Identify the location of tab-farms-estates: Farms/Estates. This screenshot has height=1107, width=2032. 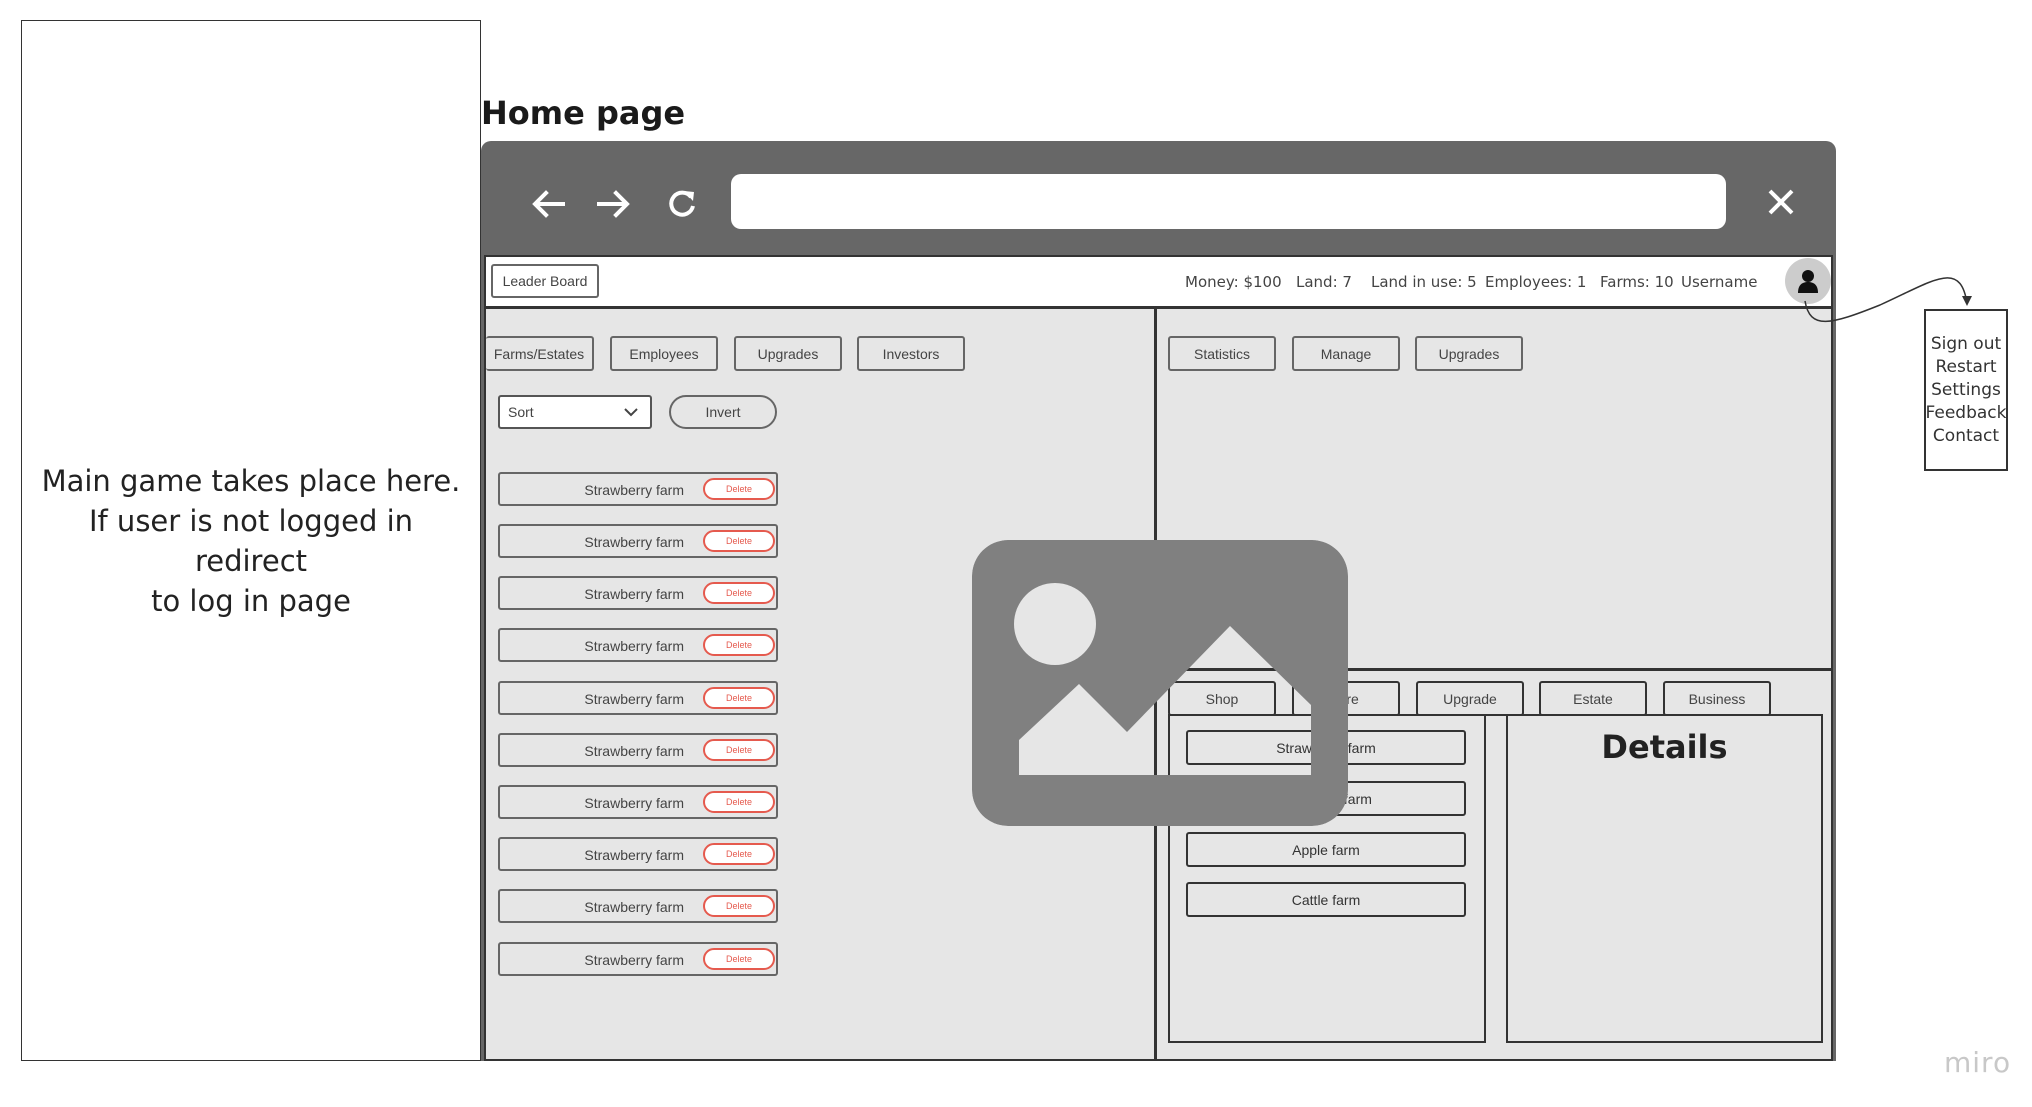
(540, 353).